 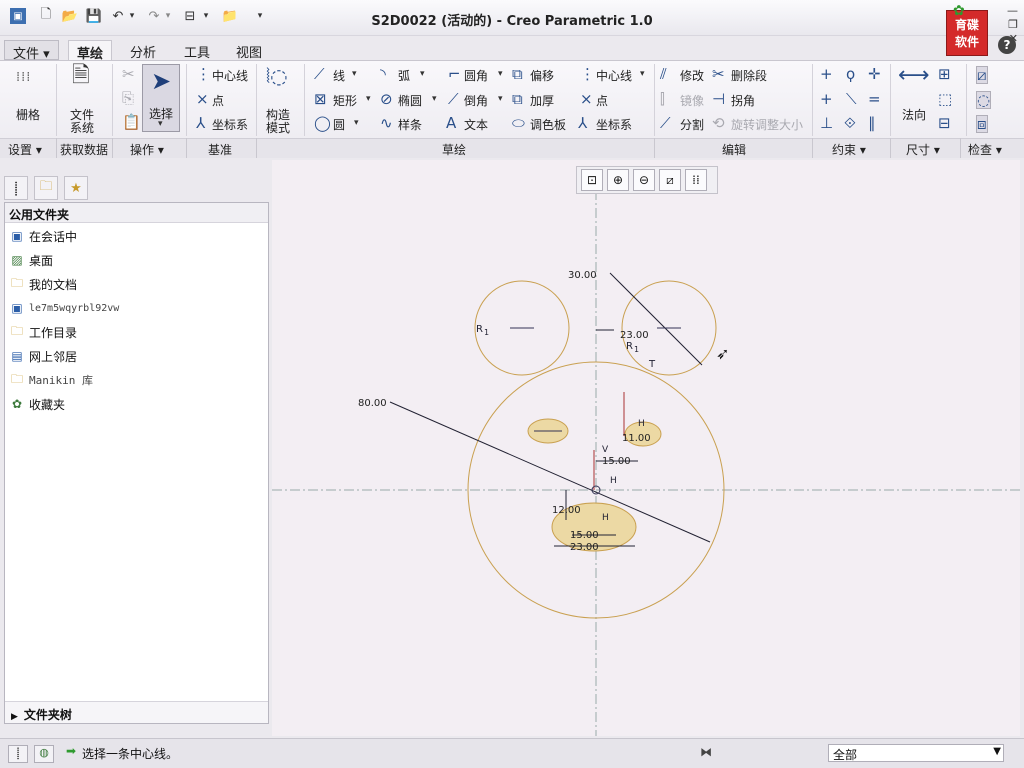 I want to click on group-constrain: 约束 ▾, so click(x=849, y=151).